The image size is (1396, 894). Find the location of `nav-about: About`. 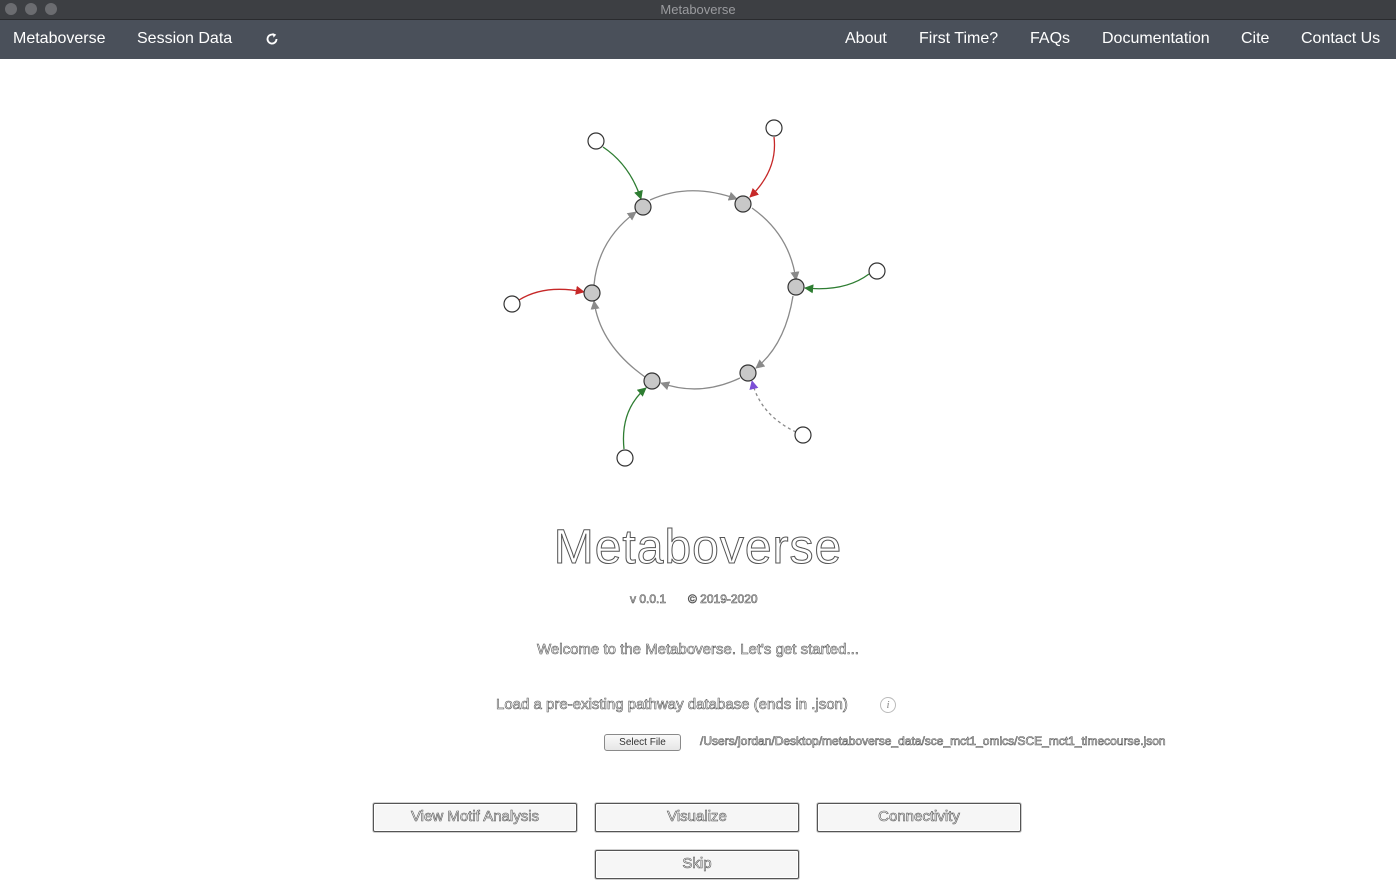

nav-about: About is located at coordinates (866, 39).